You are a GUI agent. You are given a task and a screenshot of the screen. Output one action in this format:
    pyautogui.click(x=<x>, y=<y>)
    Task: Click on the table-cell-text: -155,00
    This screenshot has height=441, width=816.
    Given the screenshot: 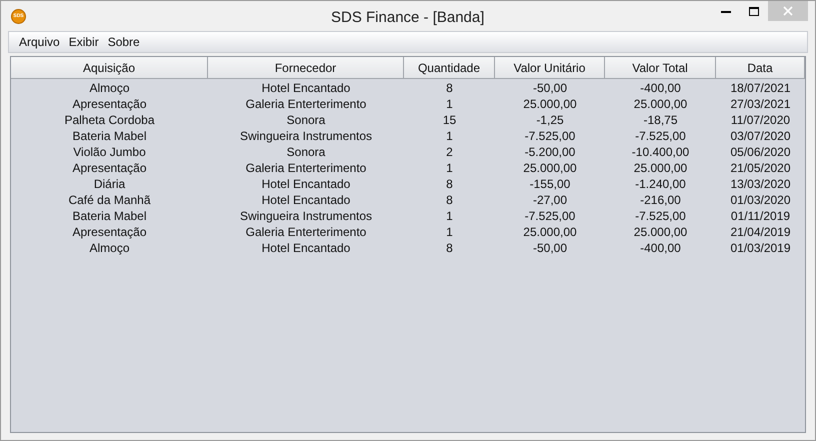 What is the action you would take?
    pyautogui.click(x=550, y=184)
    